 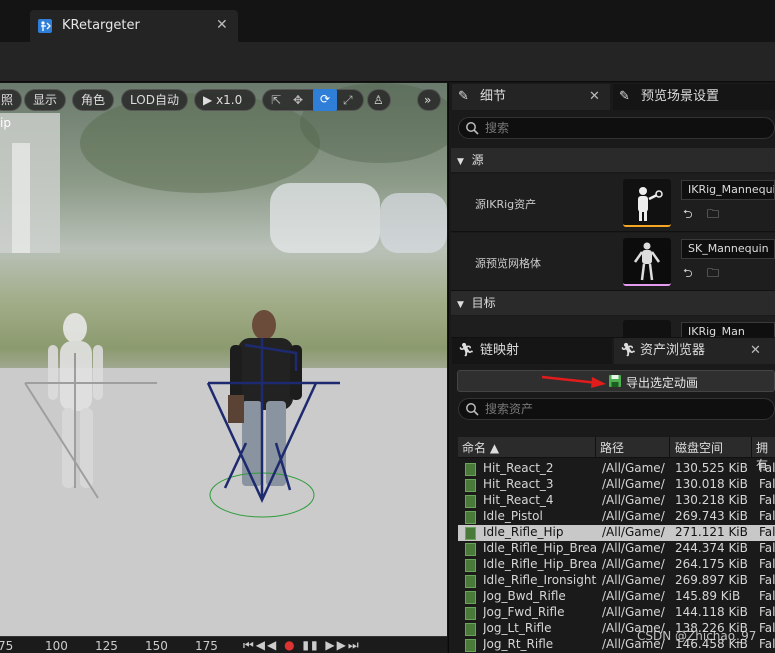 What do you see at coordinates (206, 646) in the screenshot?
I see `timeline-tick: 175` at bounding box center [206, 646].